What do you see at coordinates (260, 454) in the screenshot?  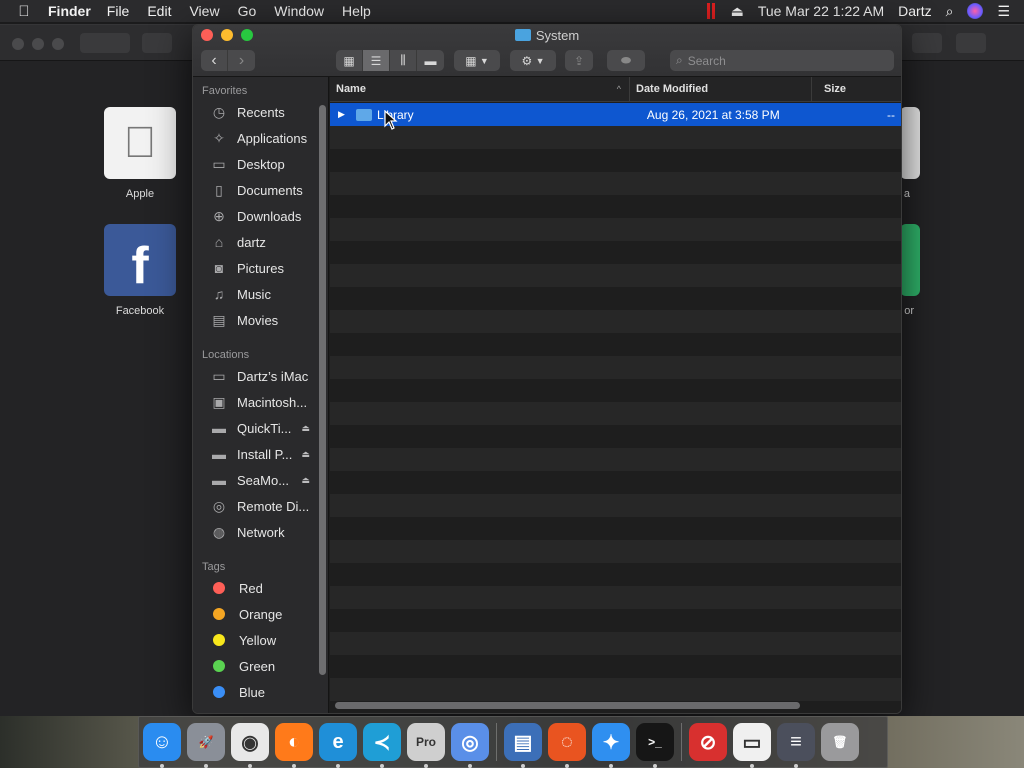 I see `sidebar-item-install-p: ▬ Install P... ⏏` at bounding box center [260, 454].